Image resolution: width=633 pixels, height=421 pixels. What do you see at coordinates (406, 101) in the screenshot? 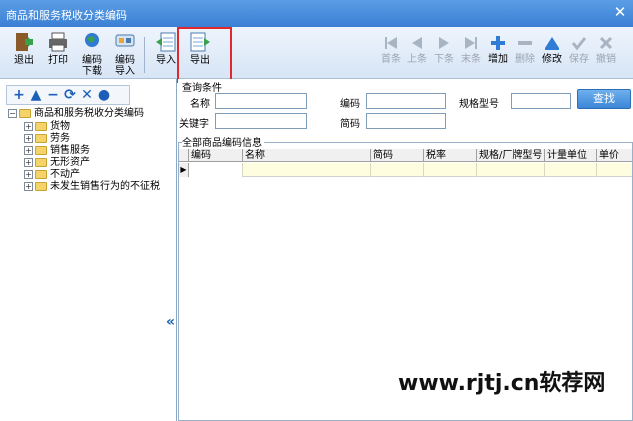
I see `code-input` at bounding box center [406, 101].